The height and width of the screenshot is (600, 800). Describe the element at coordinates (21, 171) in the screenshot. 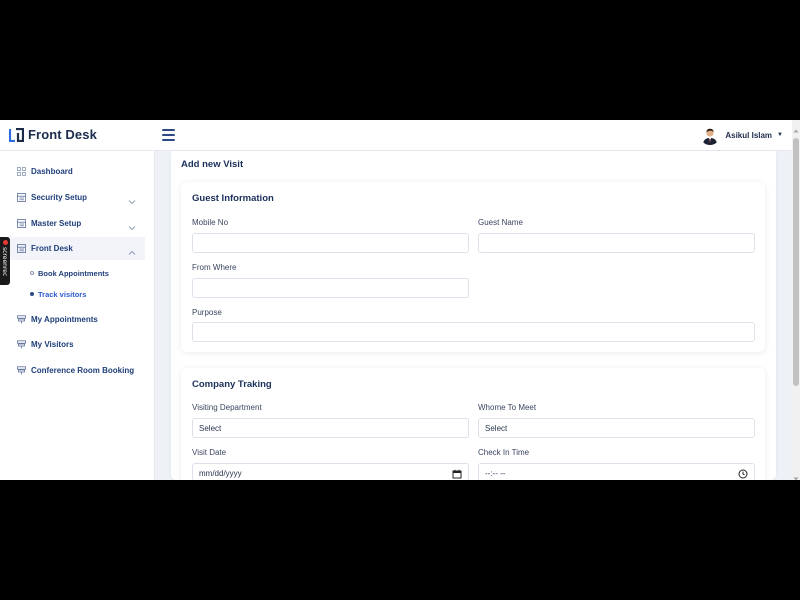

I see `grid-icon` at that location.